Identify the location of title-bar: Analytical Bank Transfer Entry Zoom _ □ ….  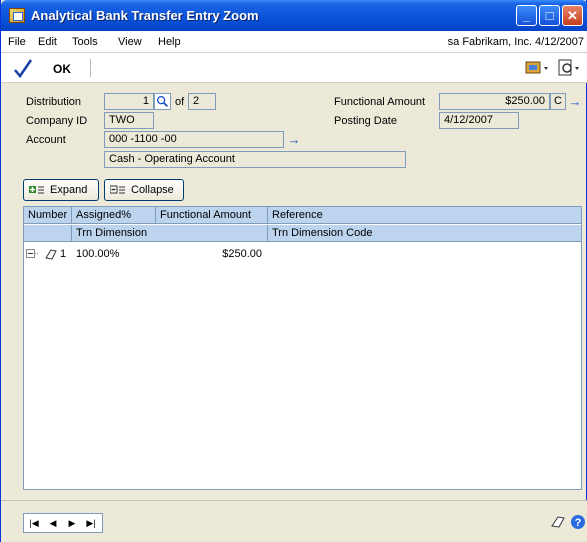
(294, 15).